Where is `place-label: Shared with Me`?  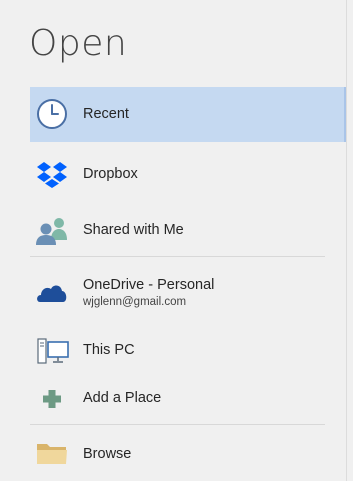
place-label: Shared with Me is located at coordinates (133, 230).